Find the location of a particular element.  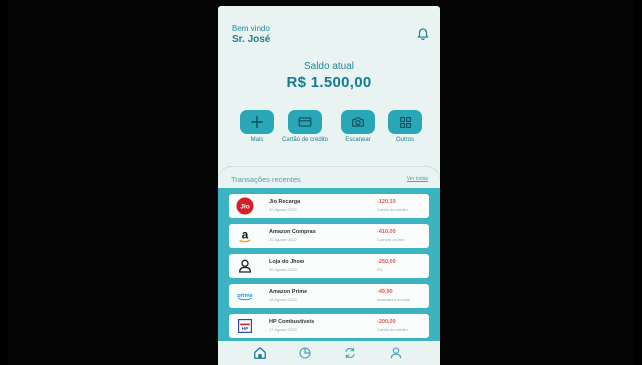

balance-label: Saldo atual is located at coordinates (329, 66).